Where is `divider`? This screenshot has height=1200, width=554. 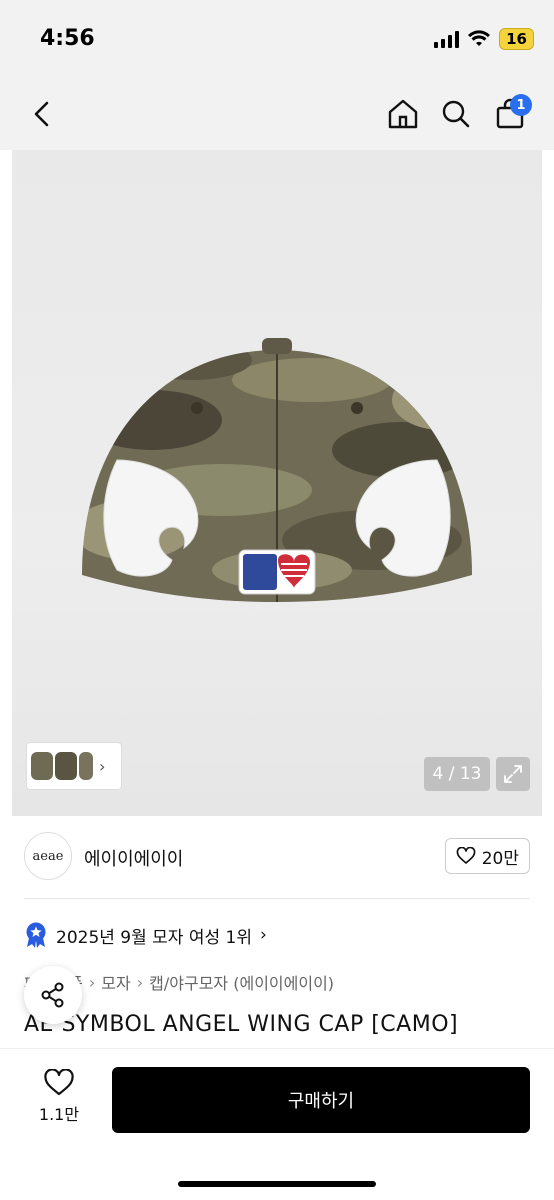
divider is located at coordinates (277, 898).